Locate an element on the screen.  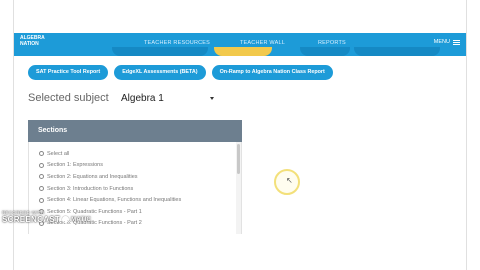
section-option: Section 3: Introduction to Functions is located at coordinates (110, 189).